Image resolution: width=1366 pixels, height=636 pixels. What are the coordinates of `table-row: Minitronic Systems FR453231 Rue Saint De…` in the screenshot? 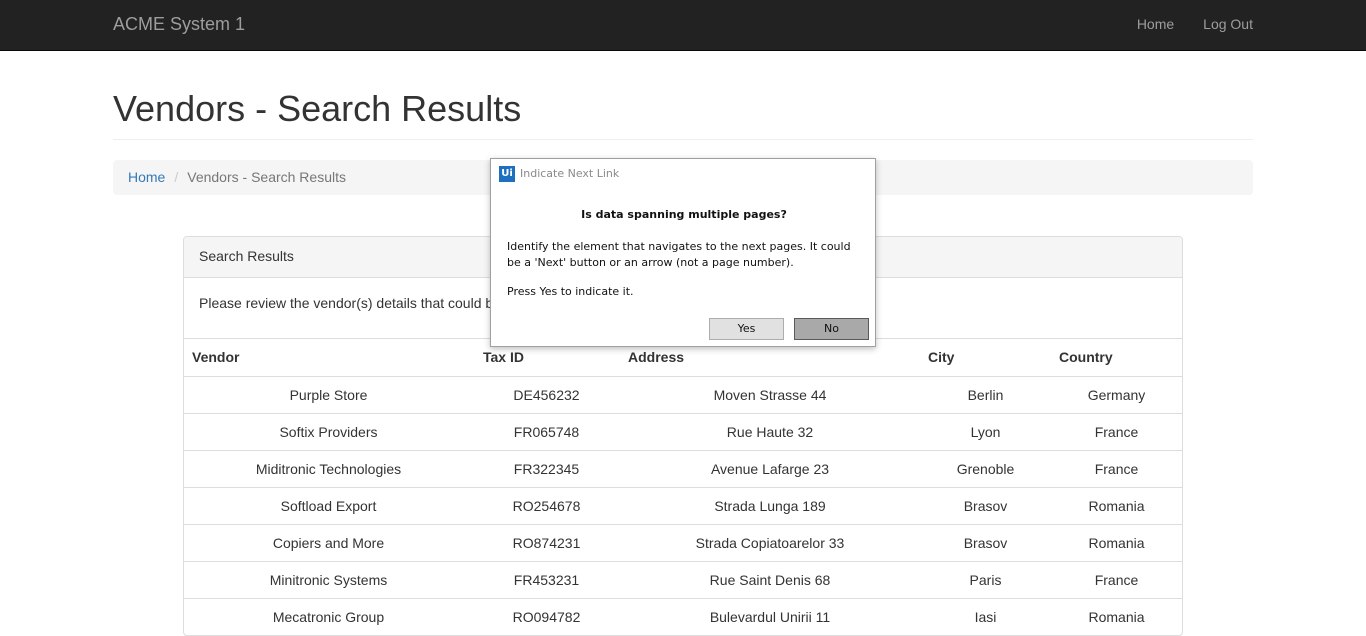 It's located at (683, 580).